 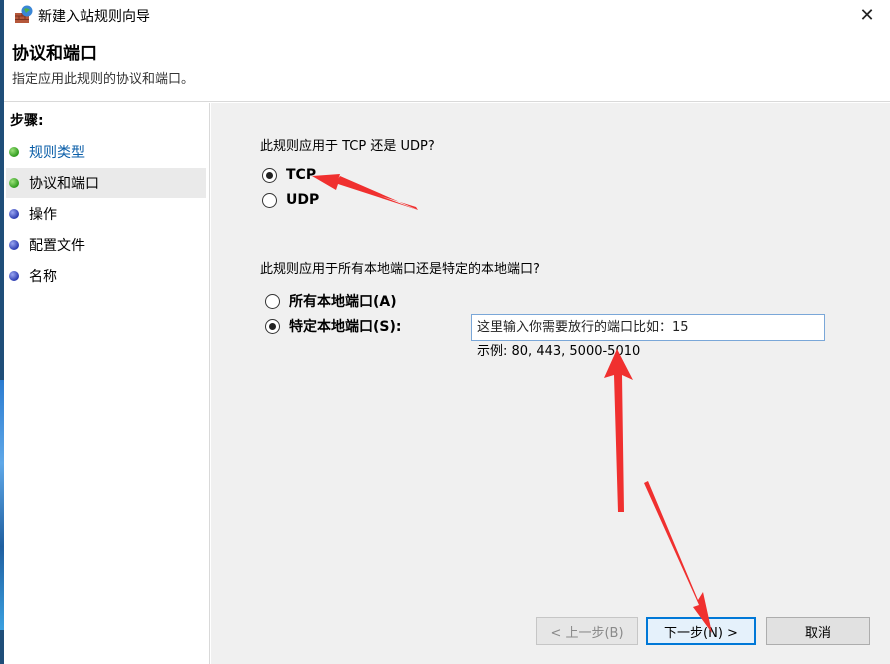 I want to click on step-label: 操作, so click(x=43, y=215).